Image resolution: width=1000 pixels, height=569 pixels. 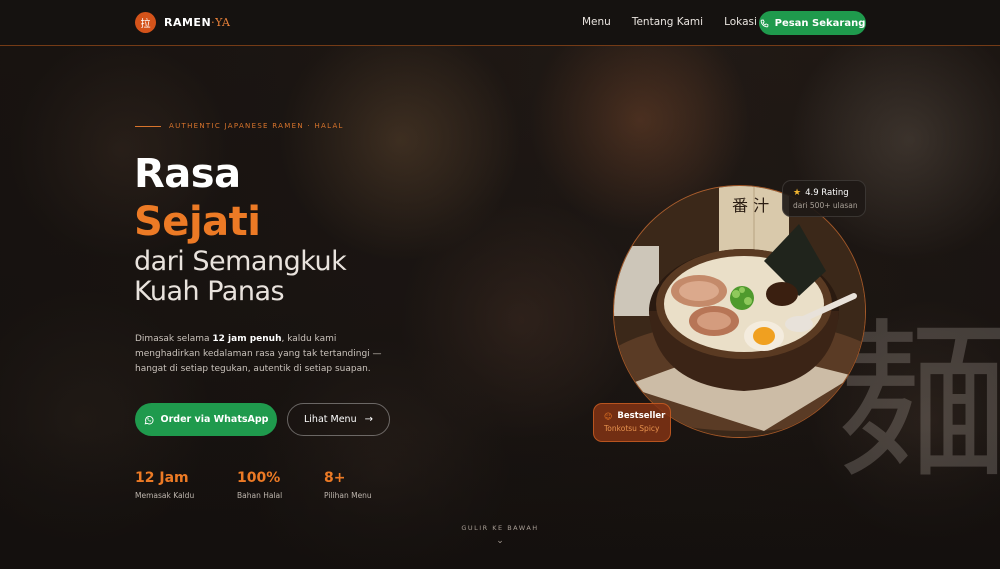 I want to click on view-menu-label: Lihat Menu, so click(x=330, y=419).